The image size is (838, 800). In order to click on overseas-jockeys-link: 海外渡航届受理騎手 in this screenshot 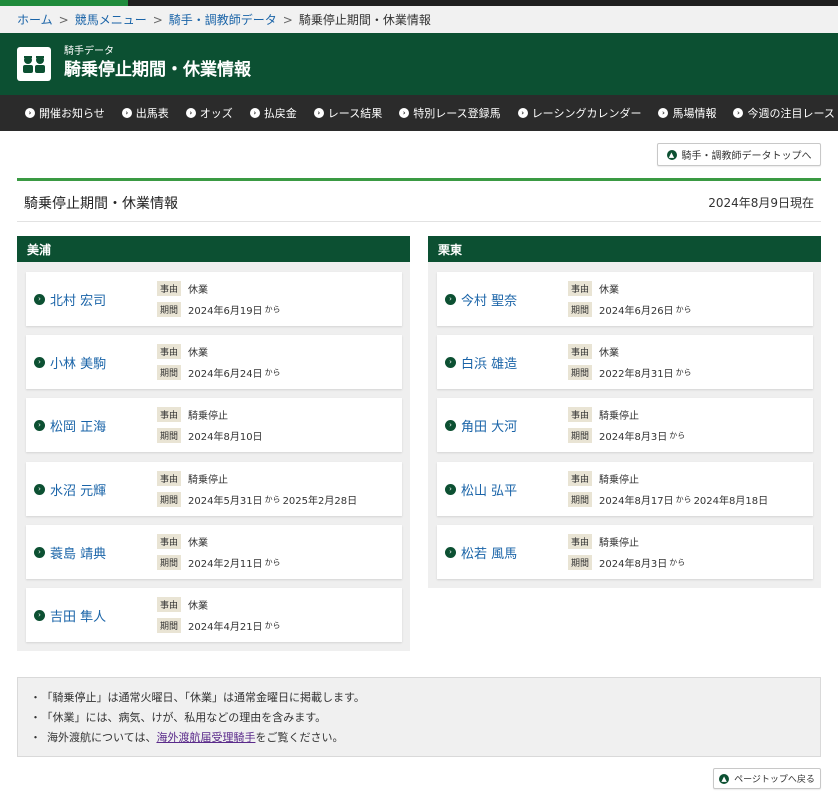, I will do `click(205, 737)`.